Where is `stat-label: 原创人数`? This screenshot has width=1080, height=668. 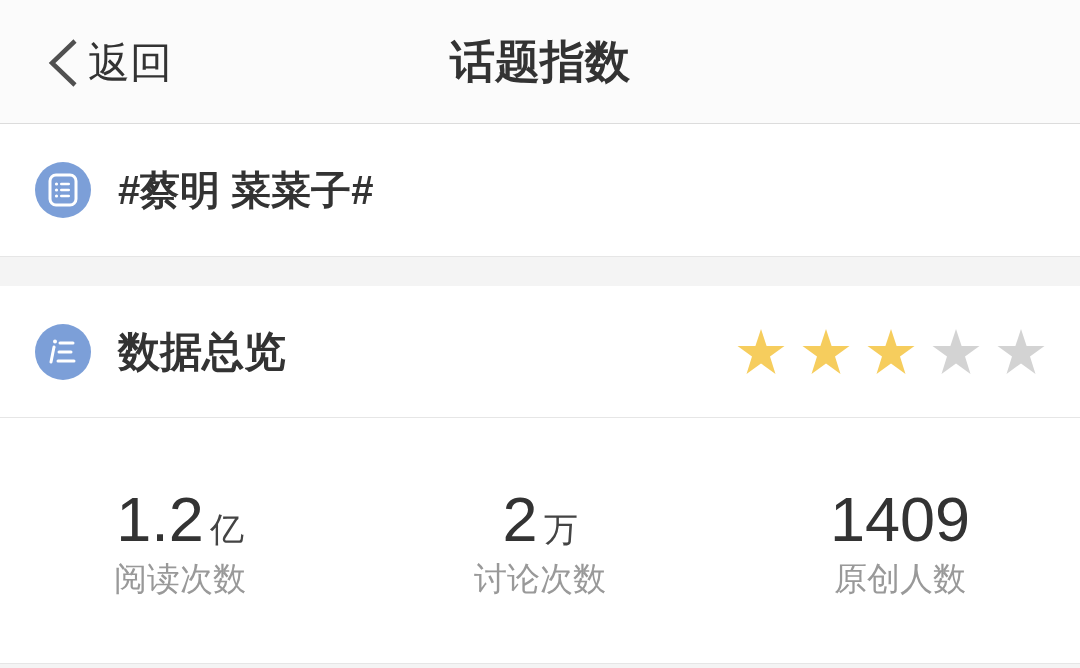 stat-label: 原创人数 is located at coordinates (900, 579).